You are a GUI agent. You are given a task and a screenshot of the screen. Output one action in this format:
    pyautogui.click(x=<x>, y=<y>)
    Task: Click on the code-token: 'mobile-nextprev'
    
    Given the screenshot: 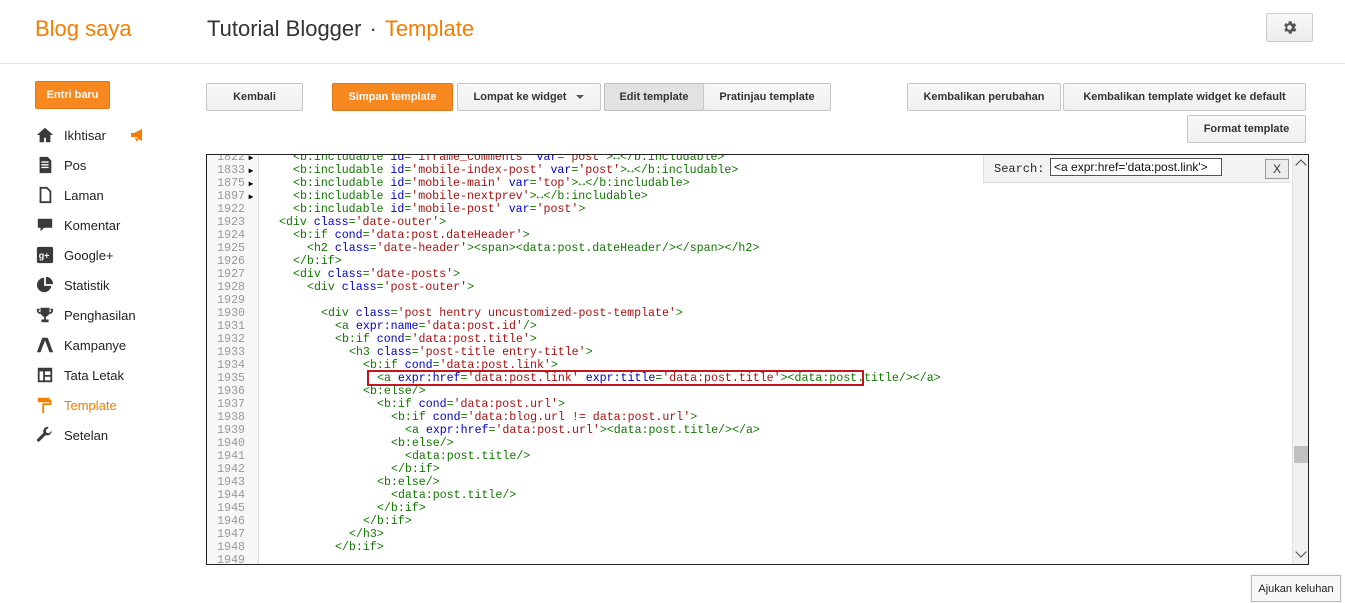 What is the action you would take?
    pyautogui.click(x=470, y=196)
    